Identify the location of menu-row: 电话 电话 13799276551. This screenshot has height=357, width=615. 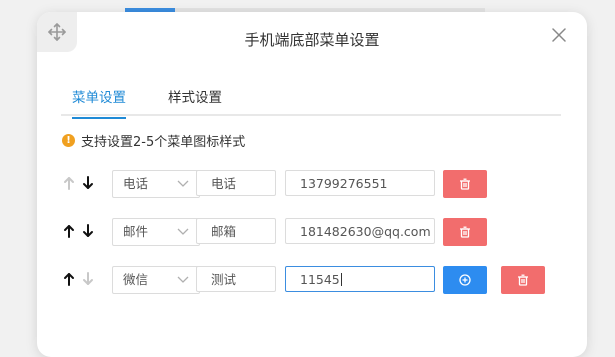
(313, 184).